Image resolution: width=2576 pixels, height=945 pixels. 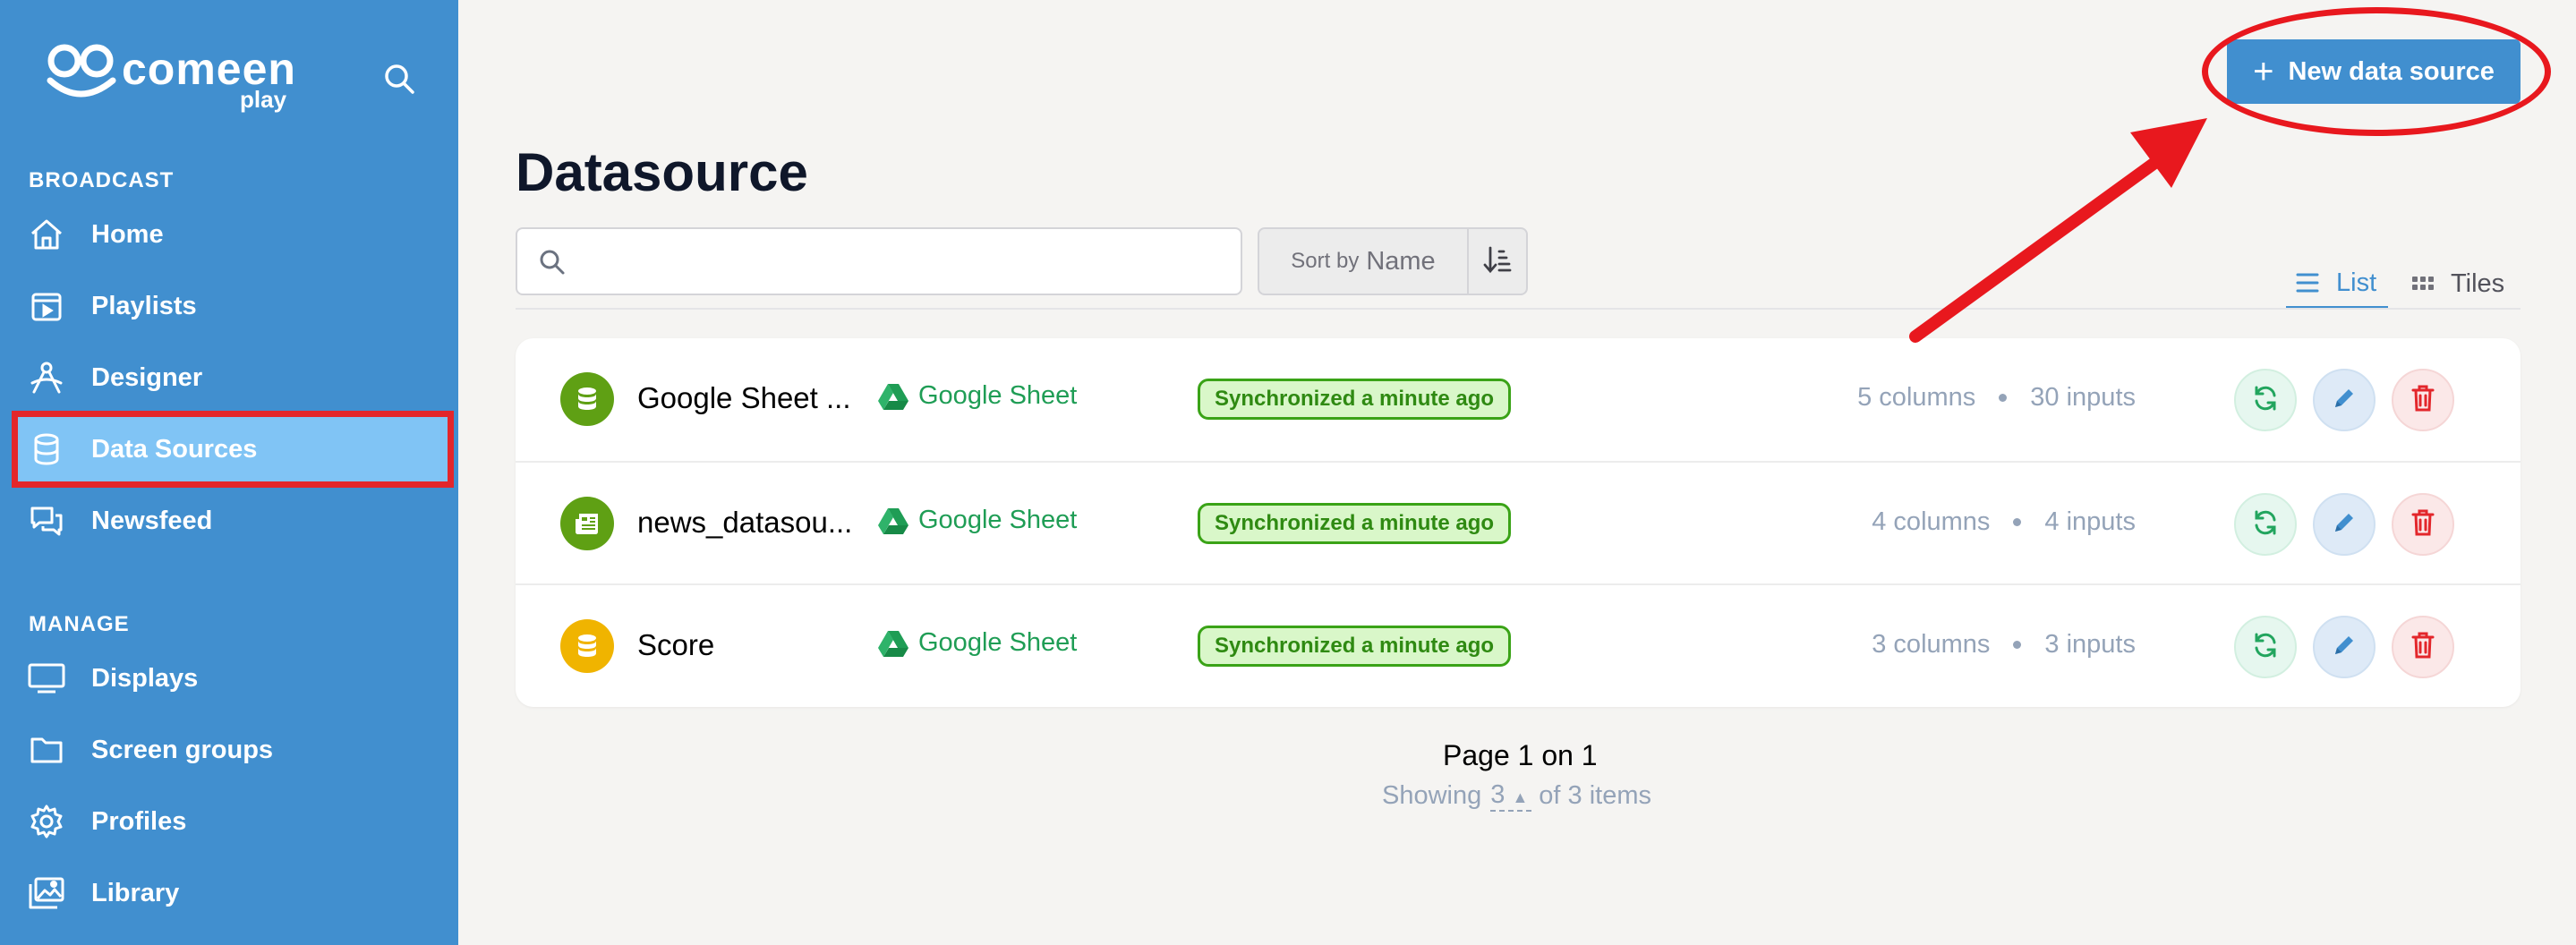 I want to click on sort-value: Name, so click(x=1401, y=261).